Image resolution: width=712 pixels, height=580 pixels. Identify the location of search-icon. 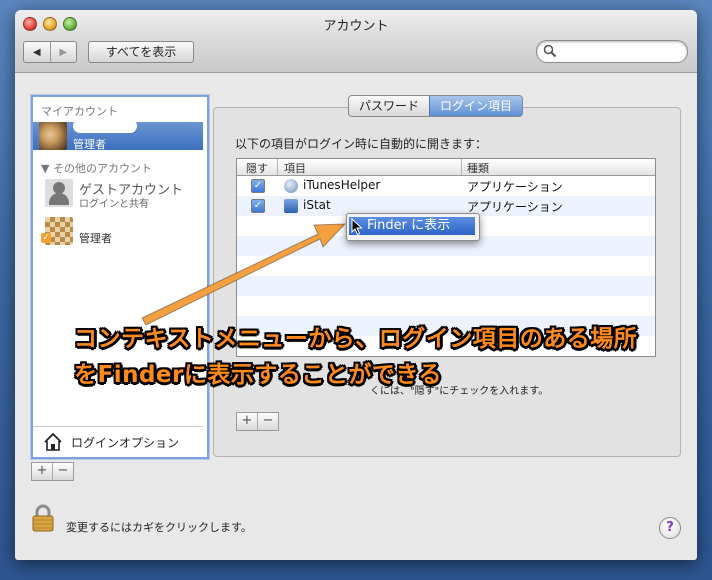
(550, 51).